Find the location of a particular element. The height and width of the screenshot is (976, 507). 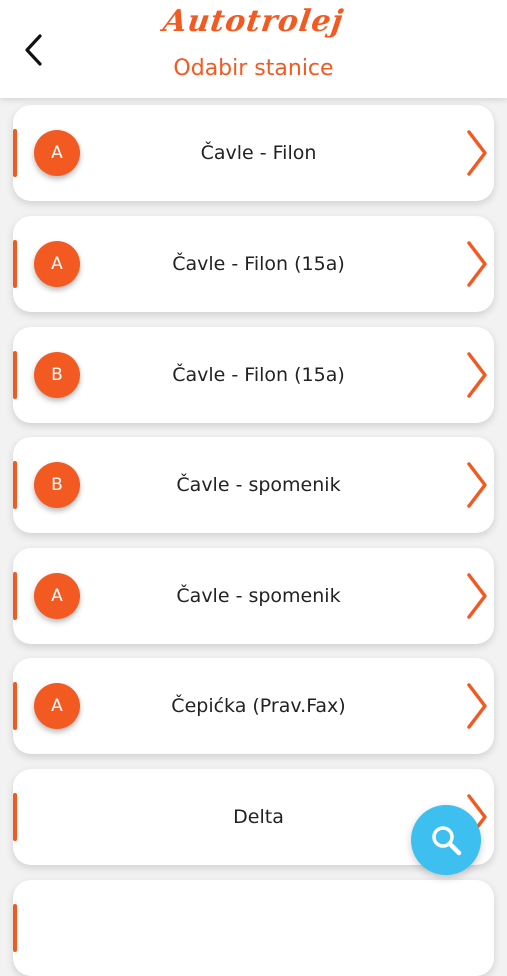

station-name is located at coordinates (258, 928).